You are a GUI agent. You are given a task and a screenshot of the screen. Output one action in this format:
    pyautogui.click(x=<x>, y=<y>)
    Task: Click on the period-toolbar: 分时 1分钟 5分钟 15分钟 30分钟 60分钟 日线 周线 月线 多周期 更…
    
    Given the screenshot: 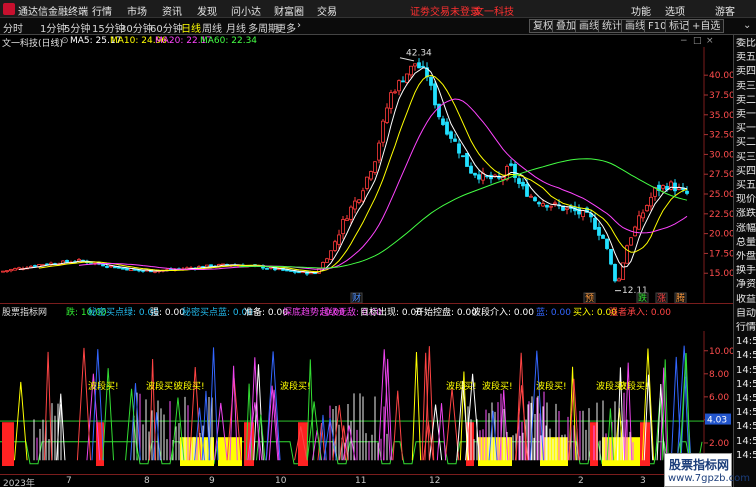 What is the action you would take?
    pyautogui.click(x=378, y=26)
    